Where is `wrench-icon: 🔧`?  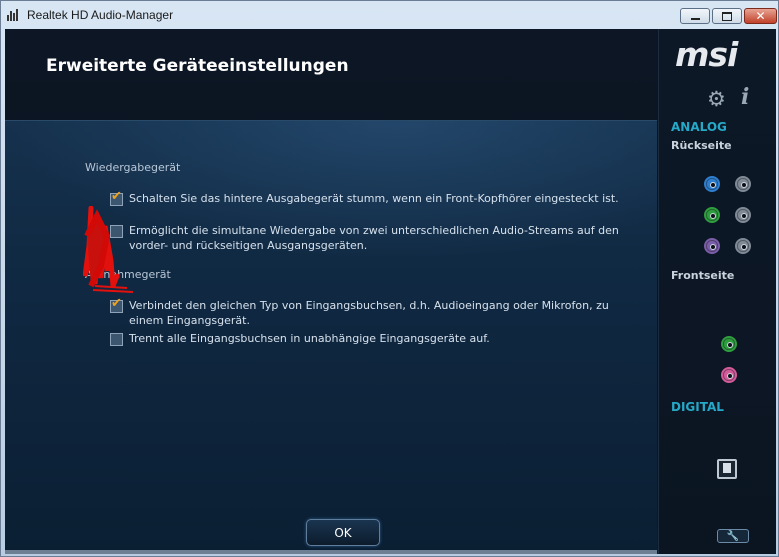
wrench-icon: 🔧 is located at coordinates (733, 536).